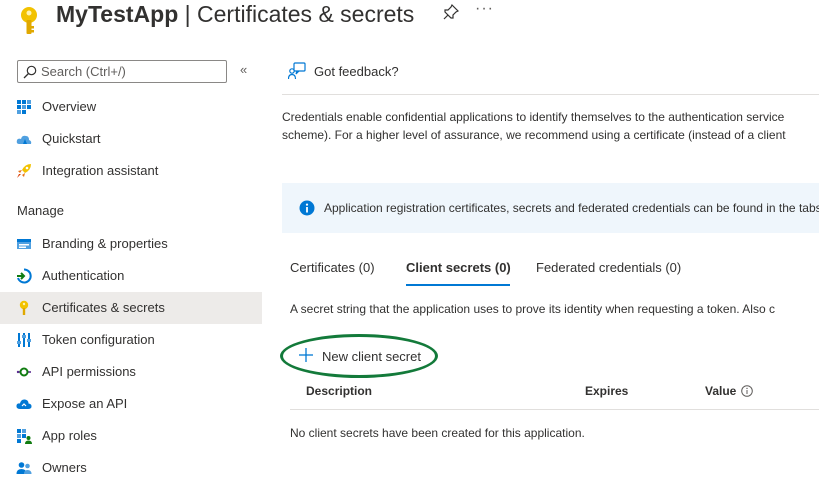 This screenshot has height=479, width=819. I want to click on tab-client-secrets: Client secrets (0), so click(458, 267).